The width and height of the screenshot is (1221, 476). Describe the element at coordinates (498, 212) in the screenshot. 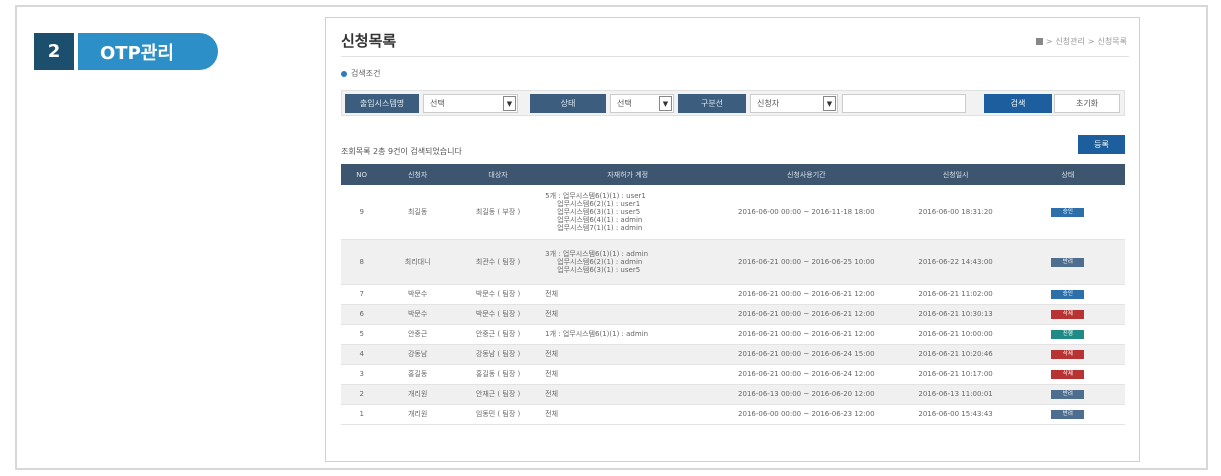

I see `cell-target: 최길동 ( 부장 )` at that location.